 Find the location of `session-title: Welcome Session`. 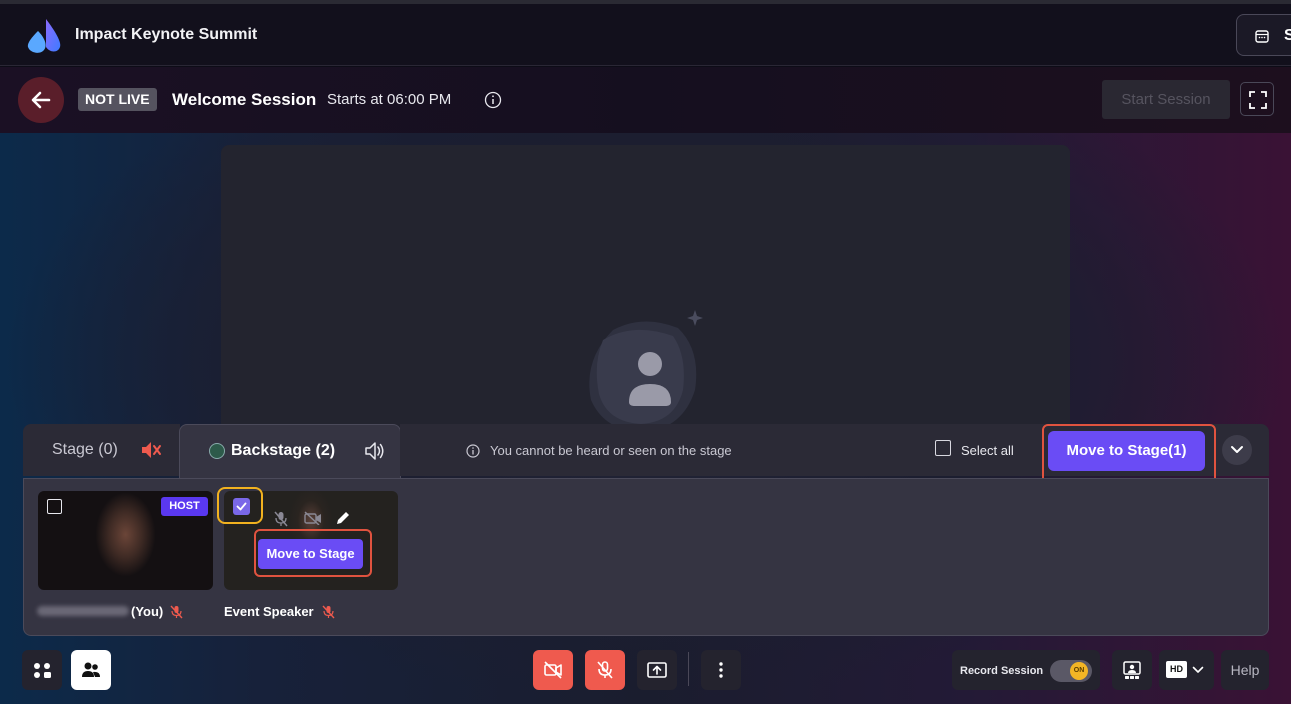

session-title: Welcome Session is located at coordinates (244, 99).